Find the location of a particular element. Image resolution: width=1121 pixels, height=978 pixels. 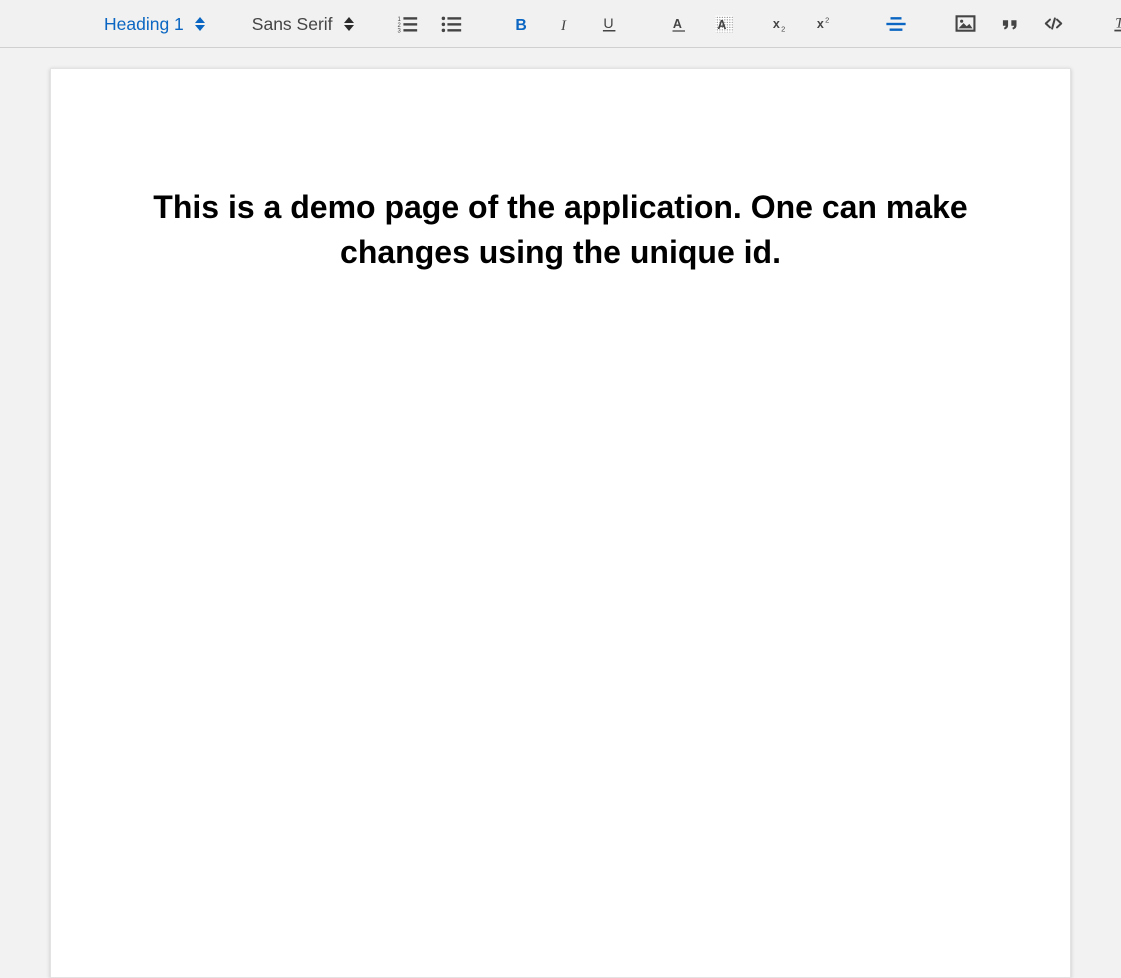

color-button-group: A A is located at coordinates (702, 23).